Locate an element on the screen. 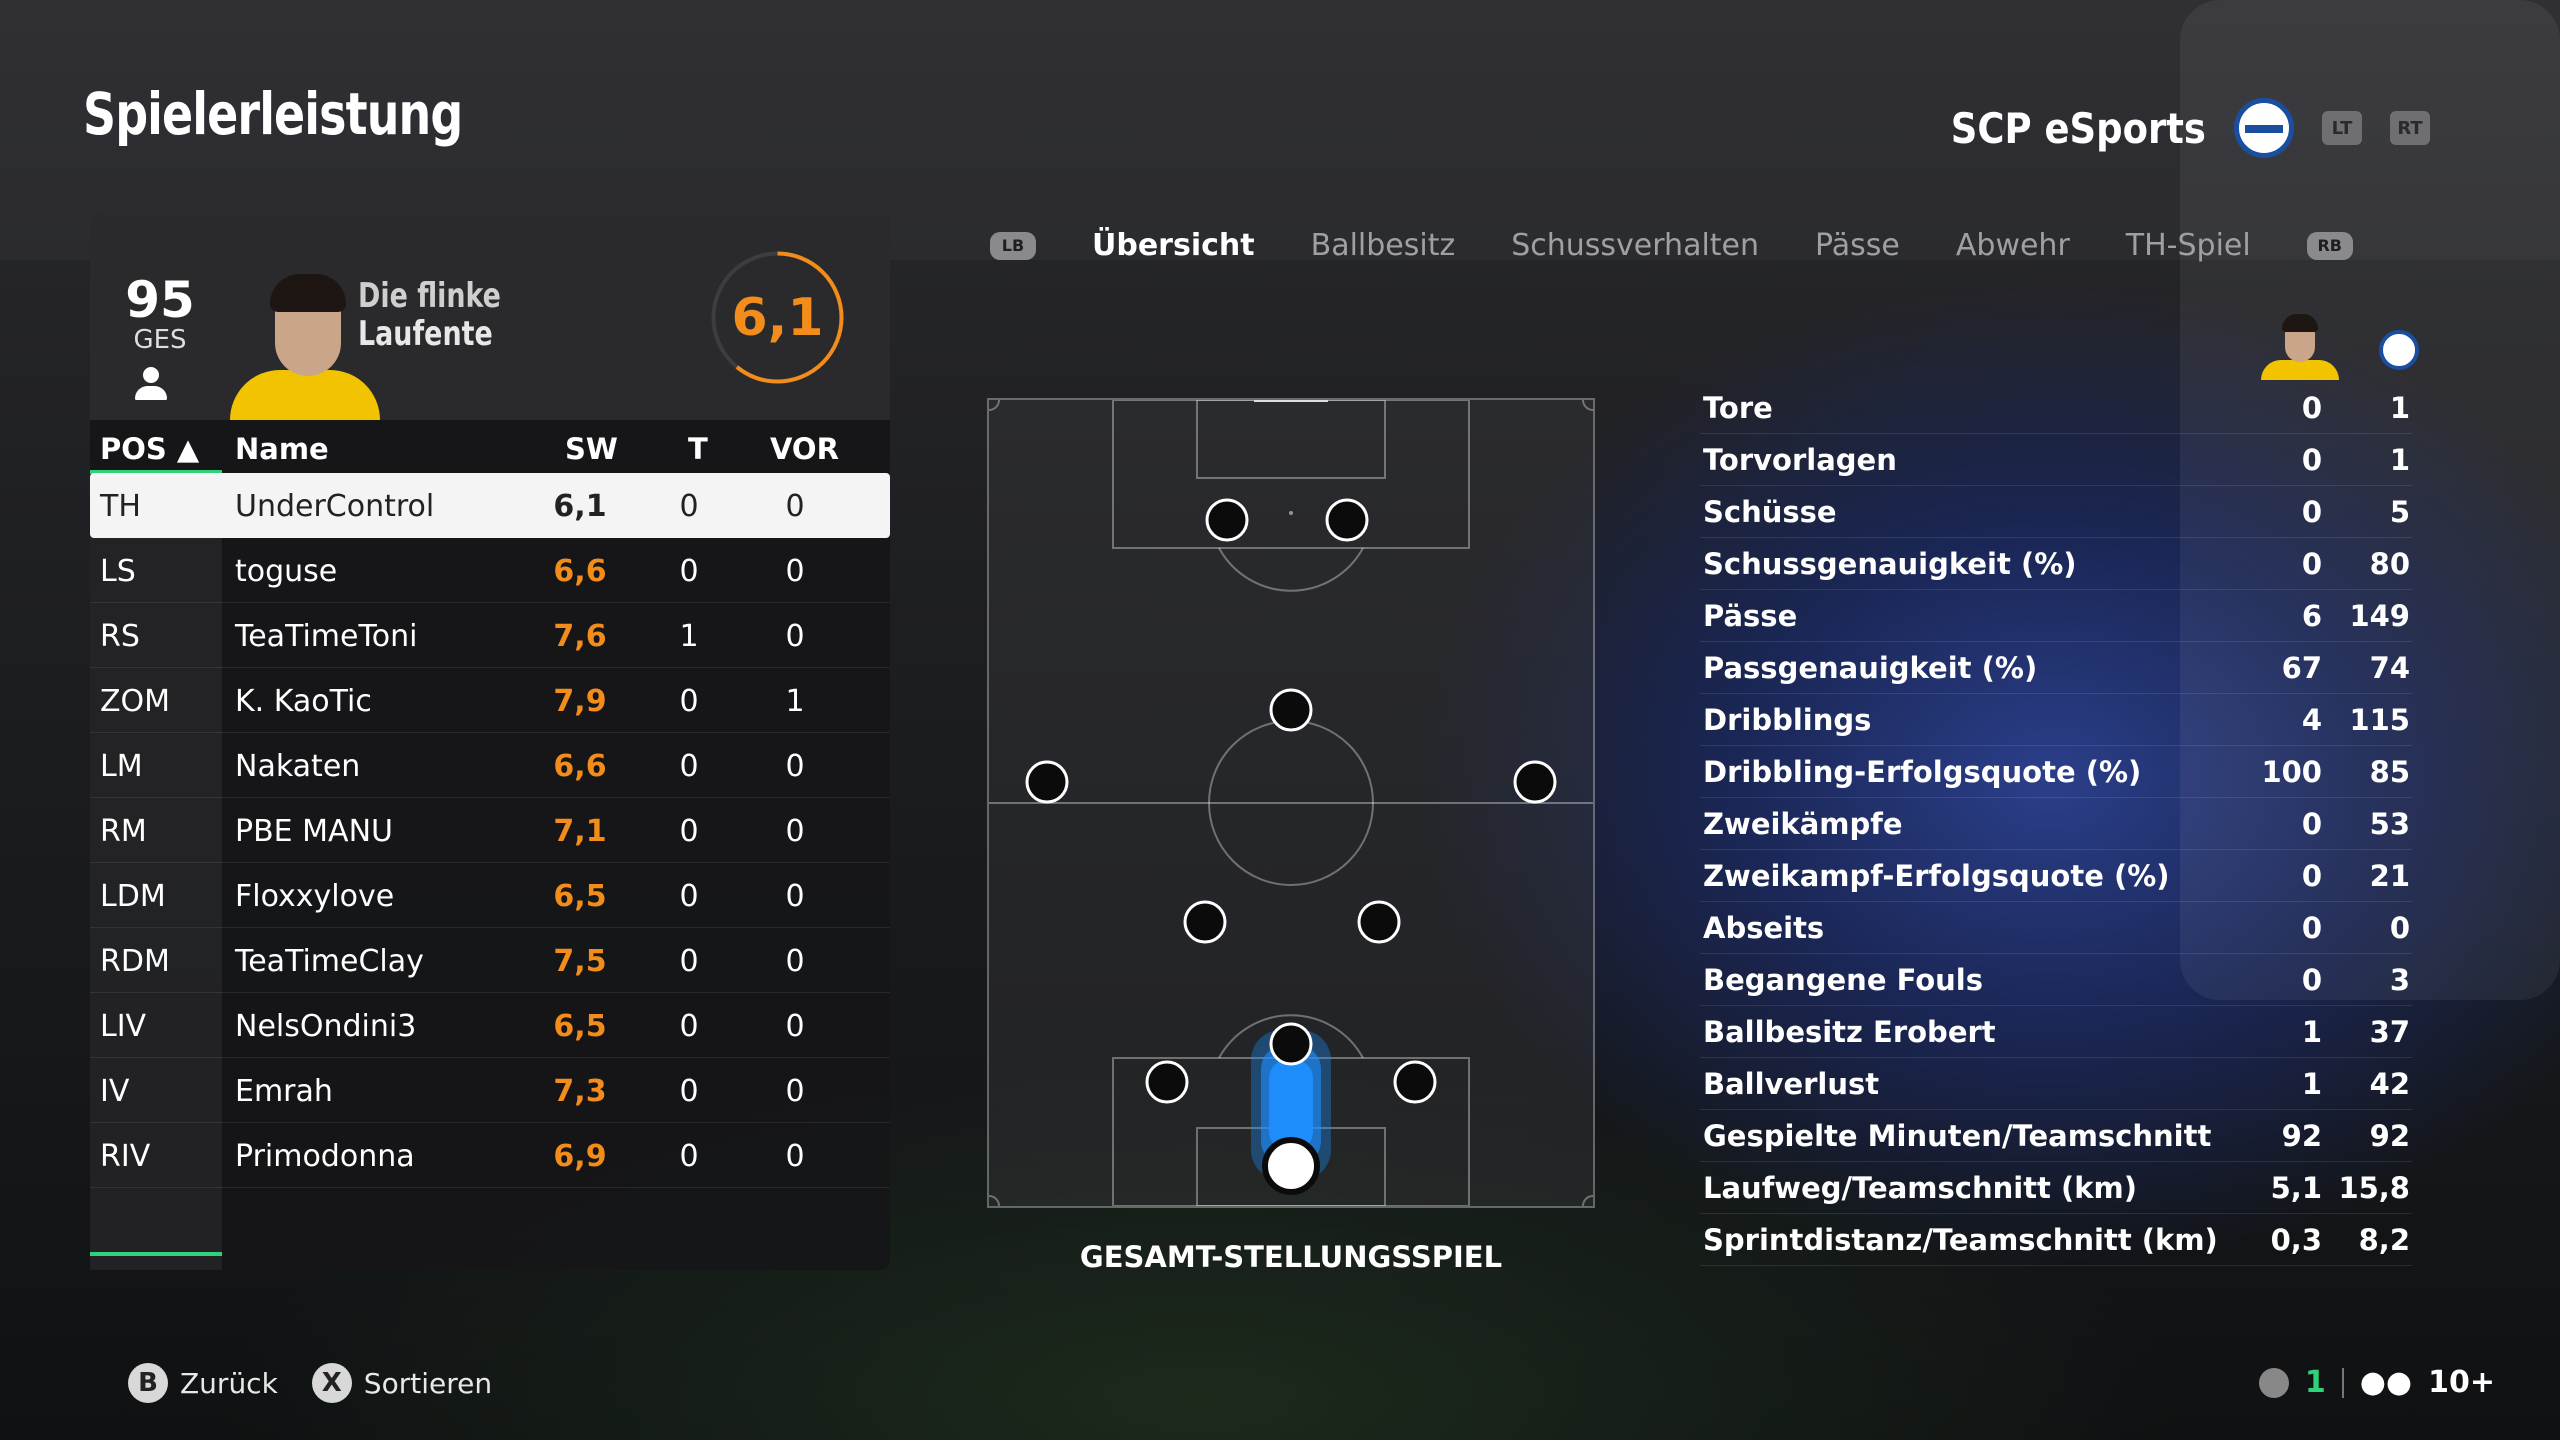 Image resolution: width=2560 pixels, height=1440 pixels. table-row: RS TeaTimeToni 7,6 1 0 is located at coordinates (490, 635).